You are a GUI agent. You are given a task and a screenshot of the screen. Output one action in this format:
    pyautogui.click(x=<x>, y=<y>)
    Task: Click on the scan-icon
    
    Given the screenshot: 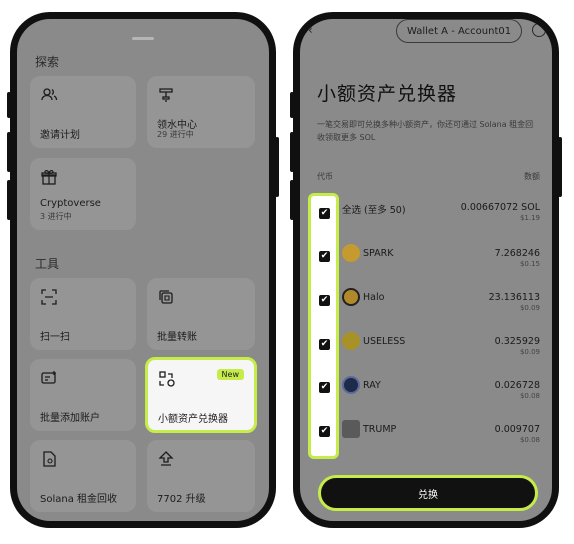 What is the action you would take?
    pyautogui.click(x=49, y=297)
    